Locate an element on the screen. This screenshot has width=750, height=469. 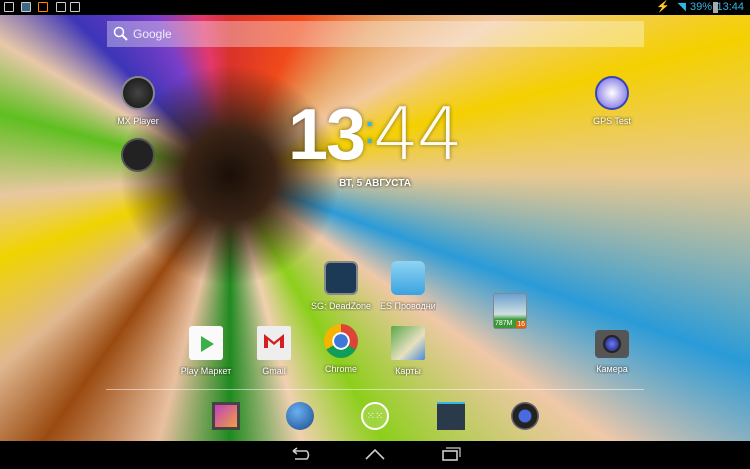
gallery-icon is located at coordinates (226, 416).